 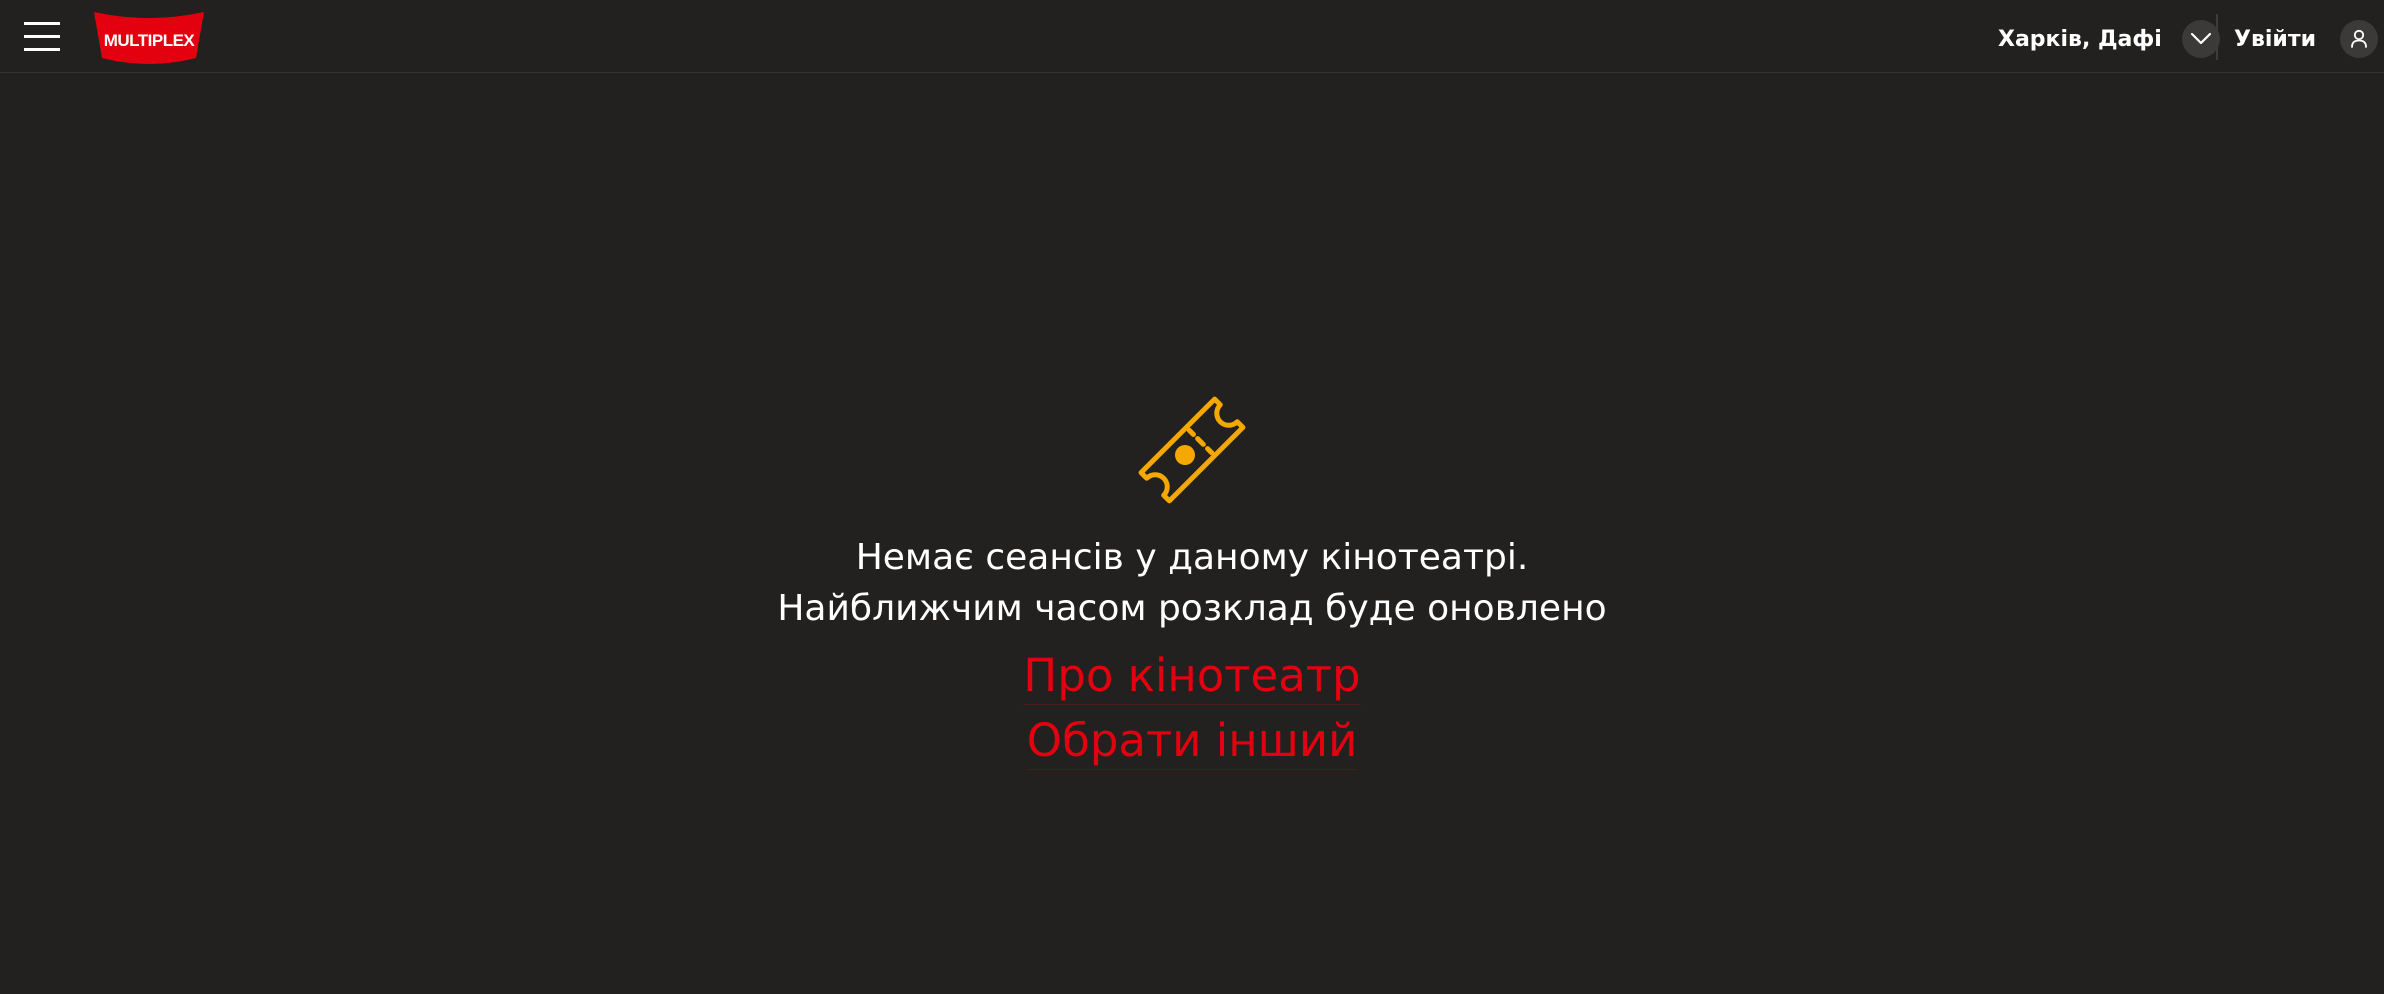 I want to click on multiplex-logo: MULTIPLEX, so click(x=149, y=37).